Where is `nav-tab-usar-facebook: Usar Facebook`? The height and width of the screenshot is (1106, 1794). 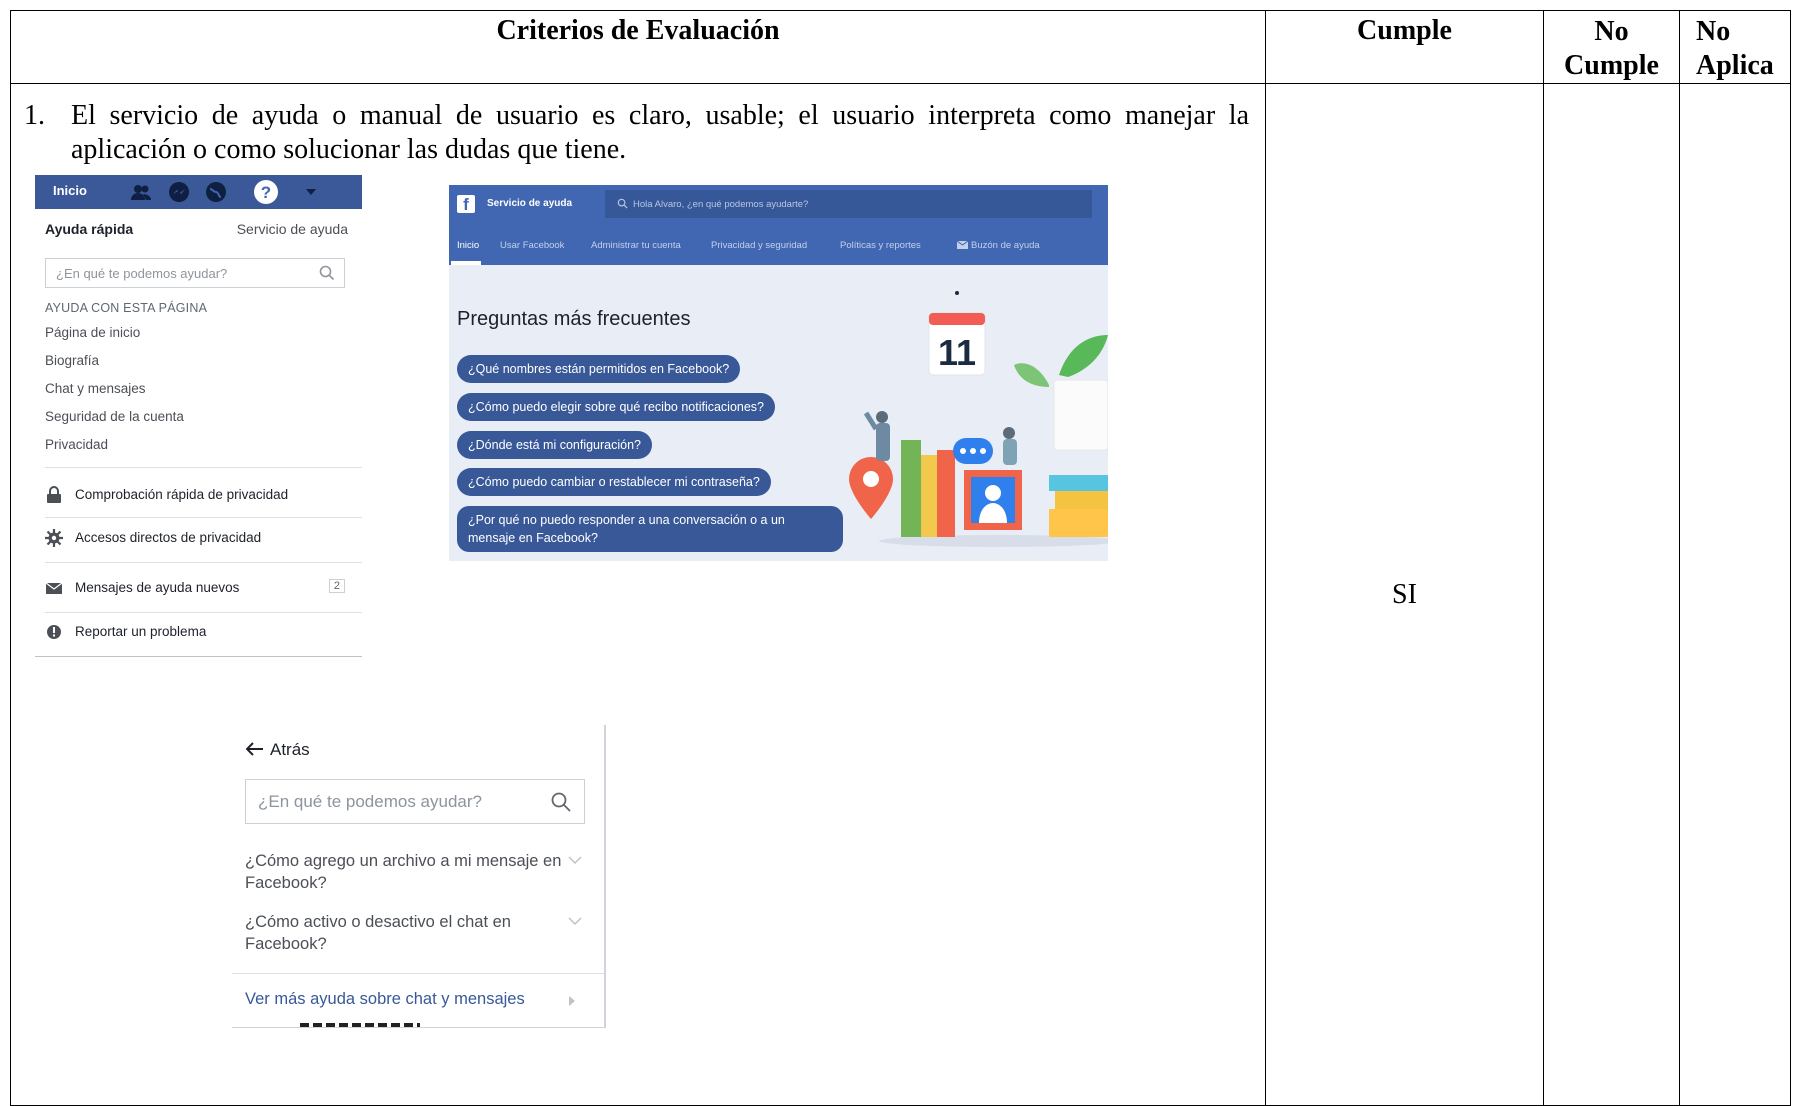 nav-tab-usar-facebook: Usar Facebook is located at coordinates (532, 245).